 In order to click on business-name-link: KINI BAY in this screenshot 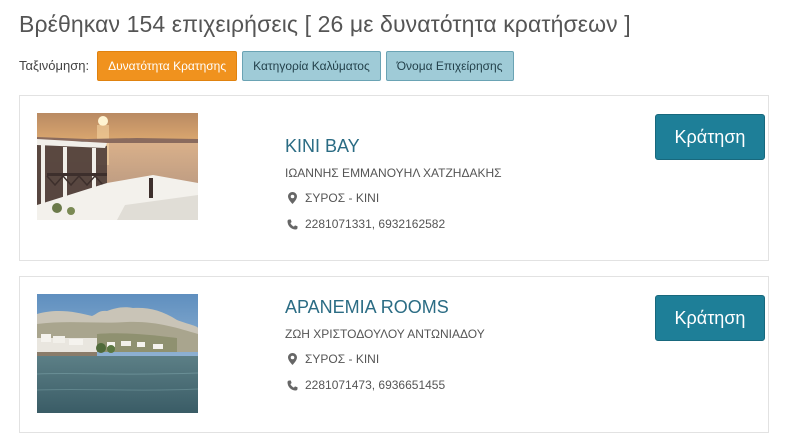, I will do `click(393, 146)`.